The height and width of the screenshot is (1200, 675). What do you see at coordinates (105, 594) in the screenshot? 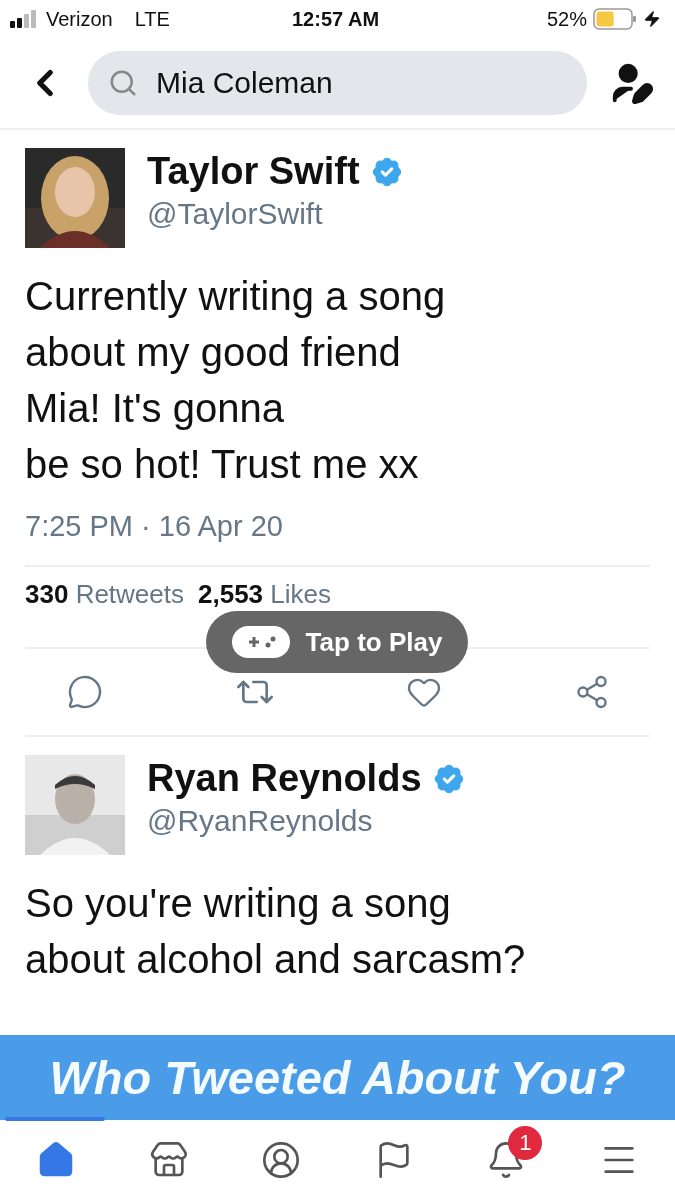
I see `retweet-count: 330 Retweets` at bounding box center [105, 594].